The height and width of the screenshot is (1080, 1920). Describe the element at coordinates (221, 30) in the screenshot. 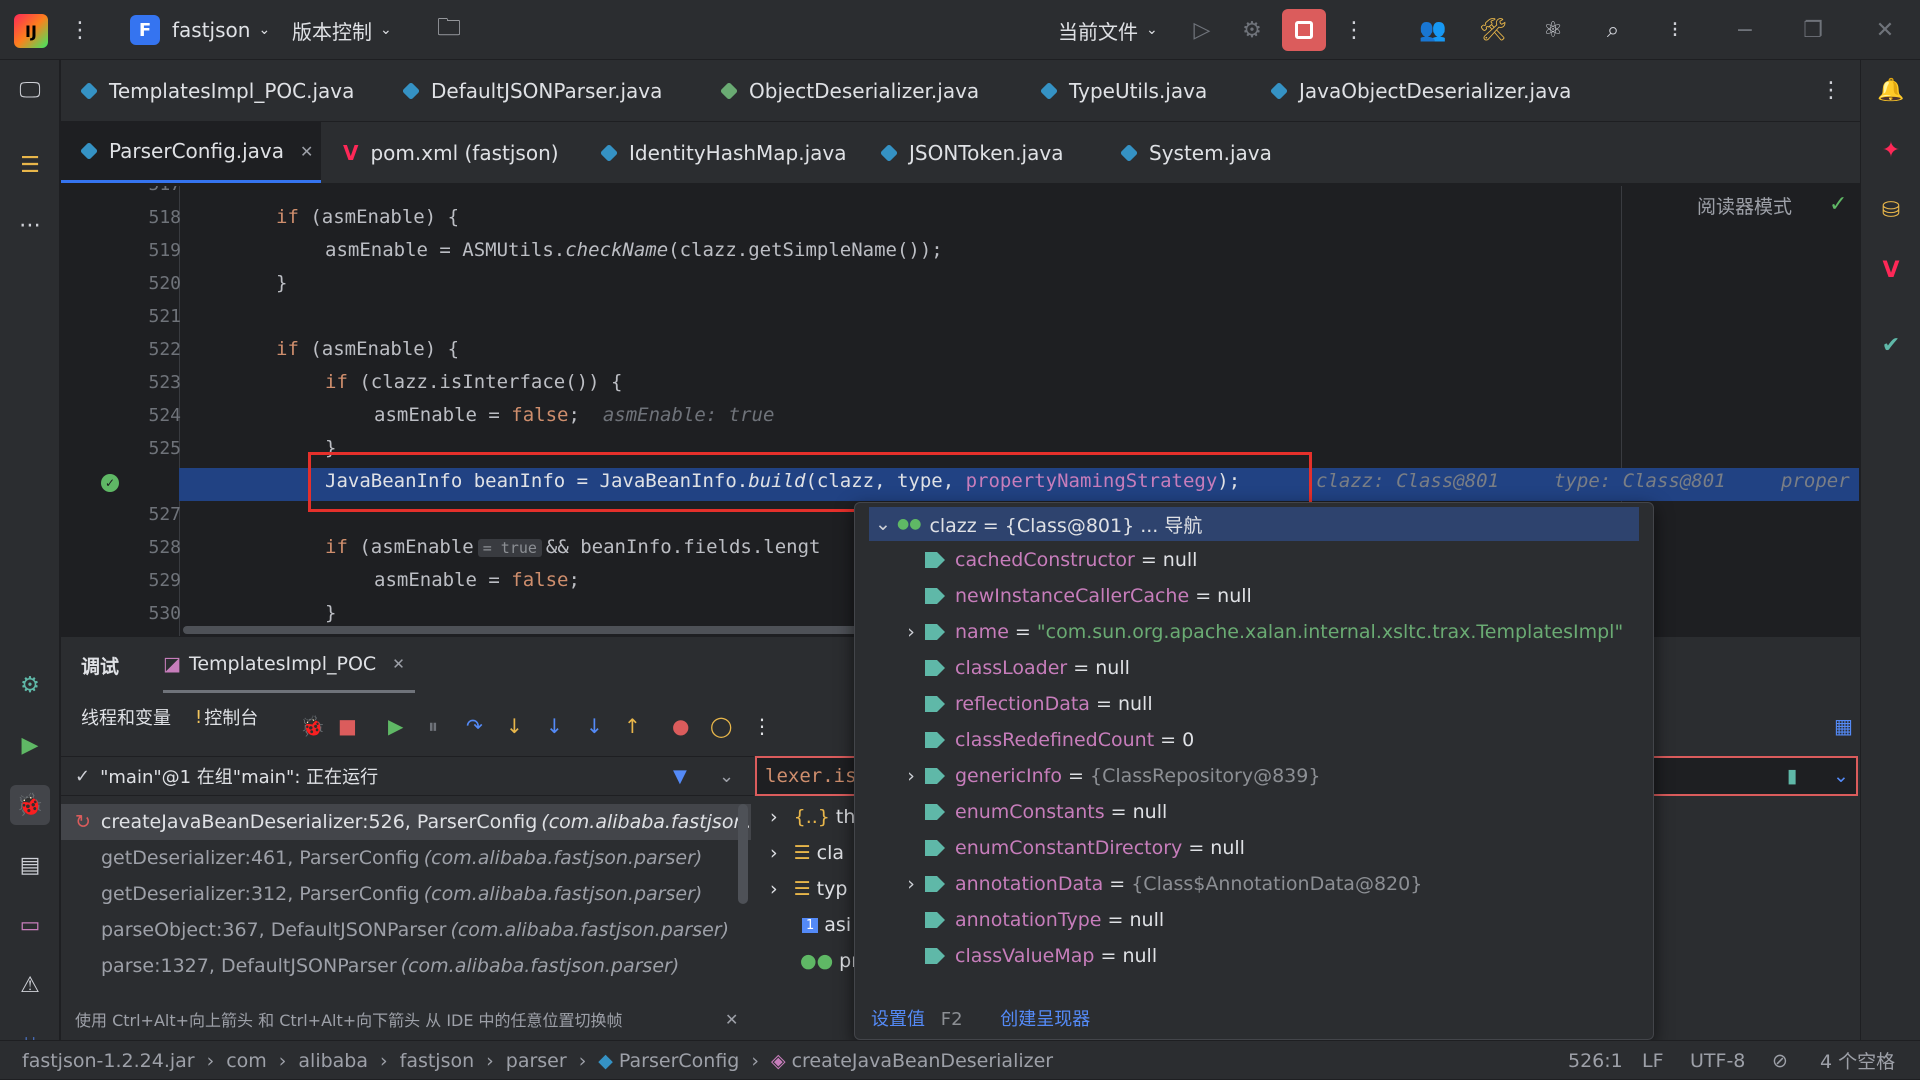

I see `project-name: fastjson ⌄` at that location.